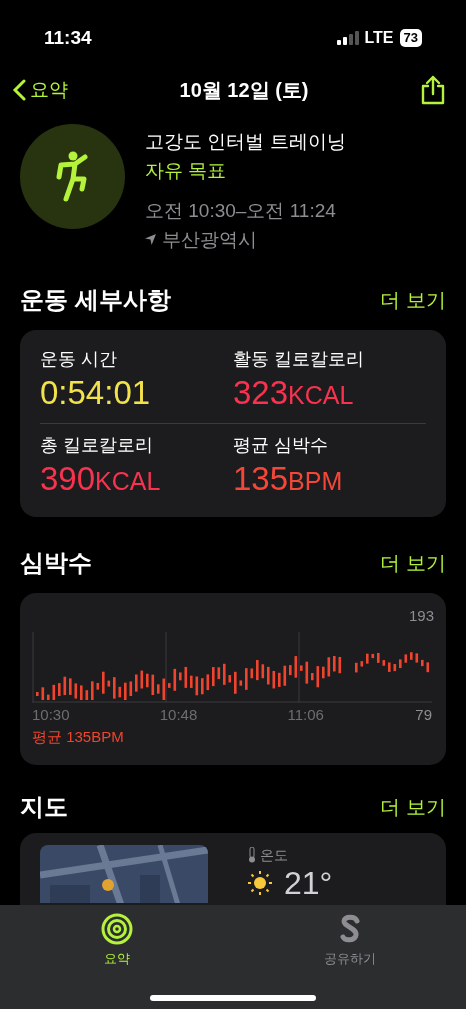 This screenshot has width=466, height=1009. Describe the element at coordinates (299, 359) in the screenshot. I see `stat-label: 활동 킬로칼로리` at that location.